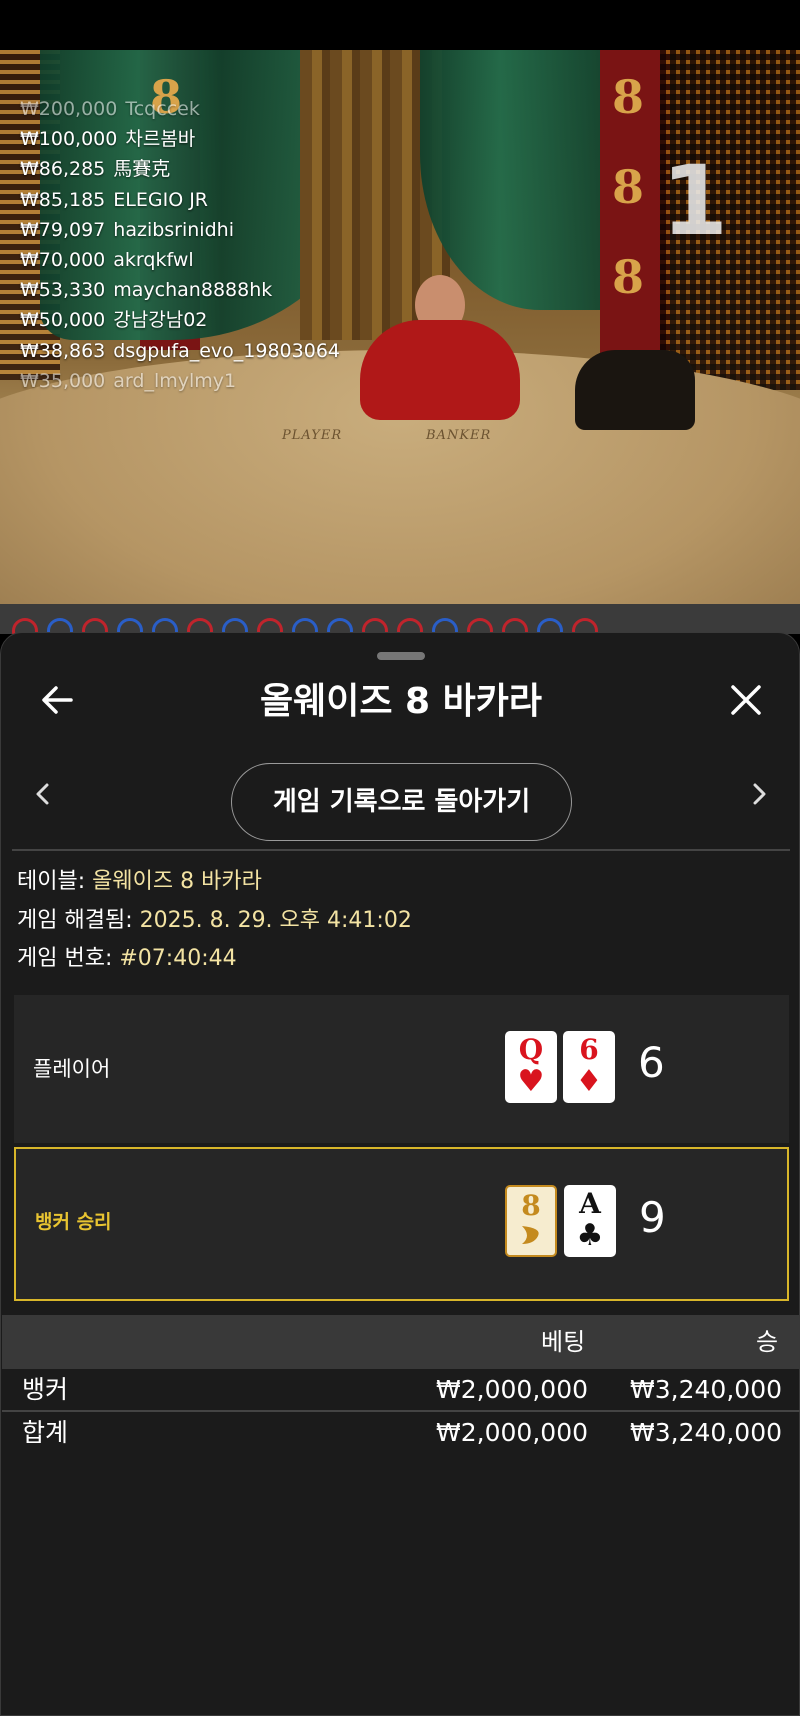 This screenshot has height=1716, width=800. I want to click on felt-label-player: PLAYER, so click(312, 435).